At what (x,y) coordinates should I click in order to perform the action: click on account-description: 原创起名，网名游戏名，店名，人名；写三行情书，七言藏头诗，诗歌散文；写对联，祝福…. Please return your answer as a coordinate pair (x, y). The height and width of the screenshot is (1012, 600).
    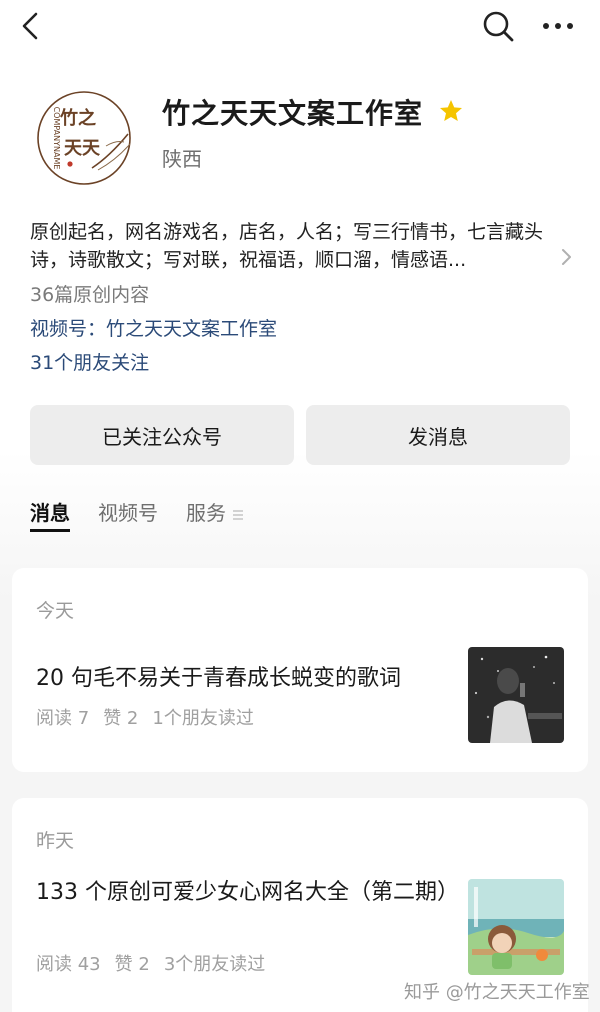
    Looking at the image, I should click on (295, 246).